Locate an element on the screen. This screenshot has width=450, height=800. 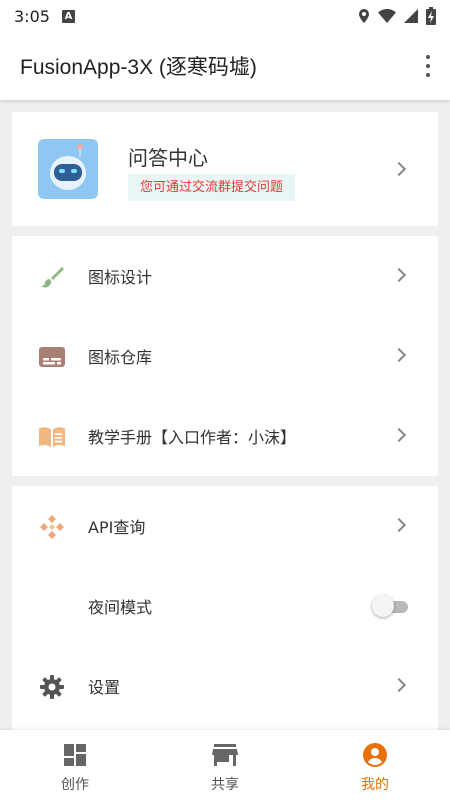
menu-item-api-query: API查询 is located at coordinates (225, 526).